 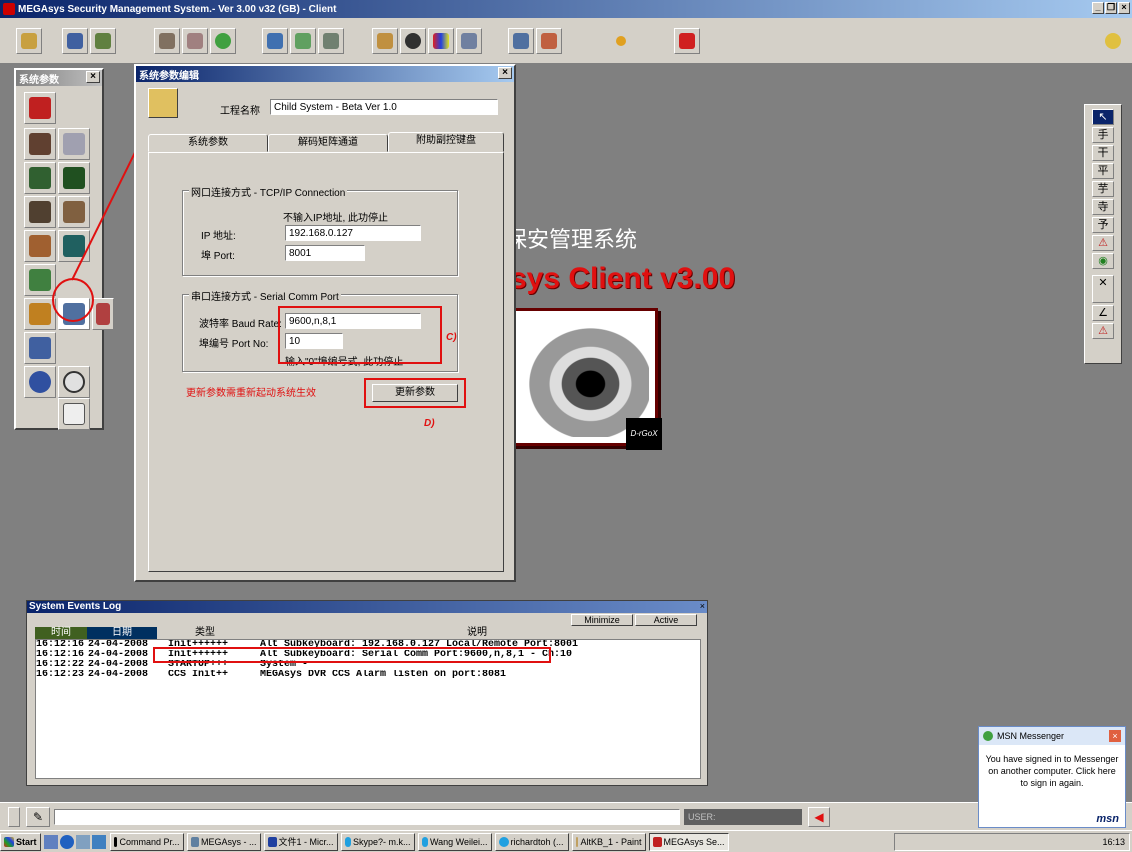 What do you see at coordinates (40, 144) in the screenshot?
I see `camera-config-icon` at bounding box center [40, 144].